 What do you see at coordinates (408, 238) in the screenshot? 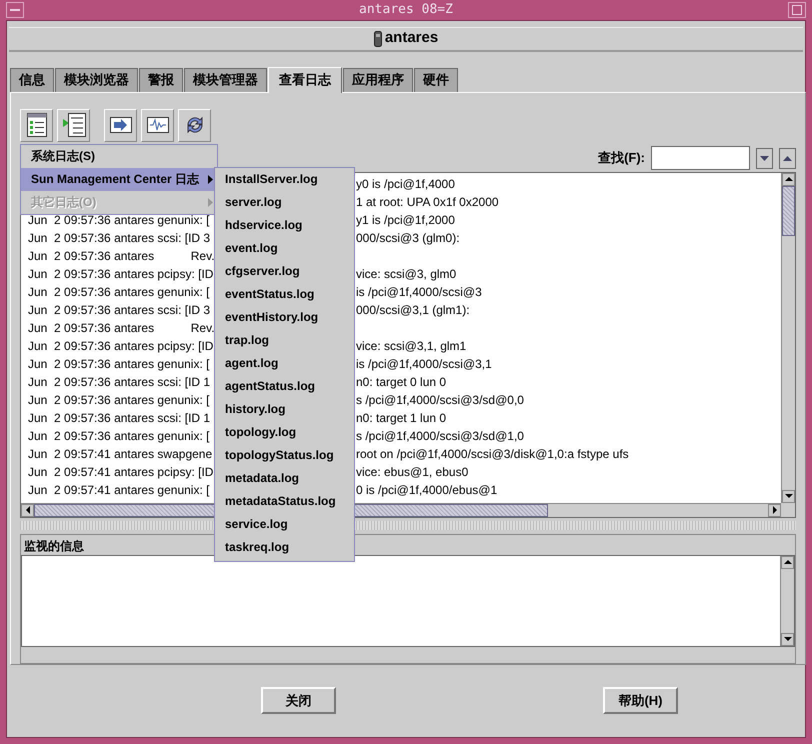
I see `log-line: 000/scsi@3 (glm0):` at bounding box center [408, 238].